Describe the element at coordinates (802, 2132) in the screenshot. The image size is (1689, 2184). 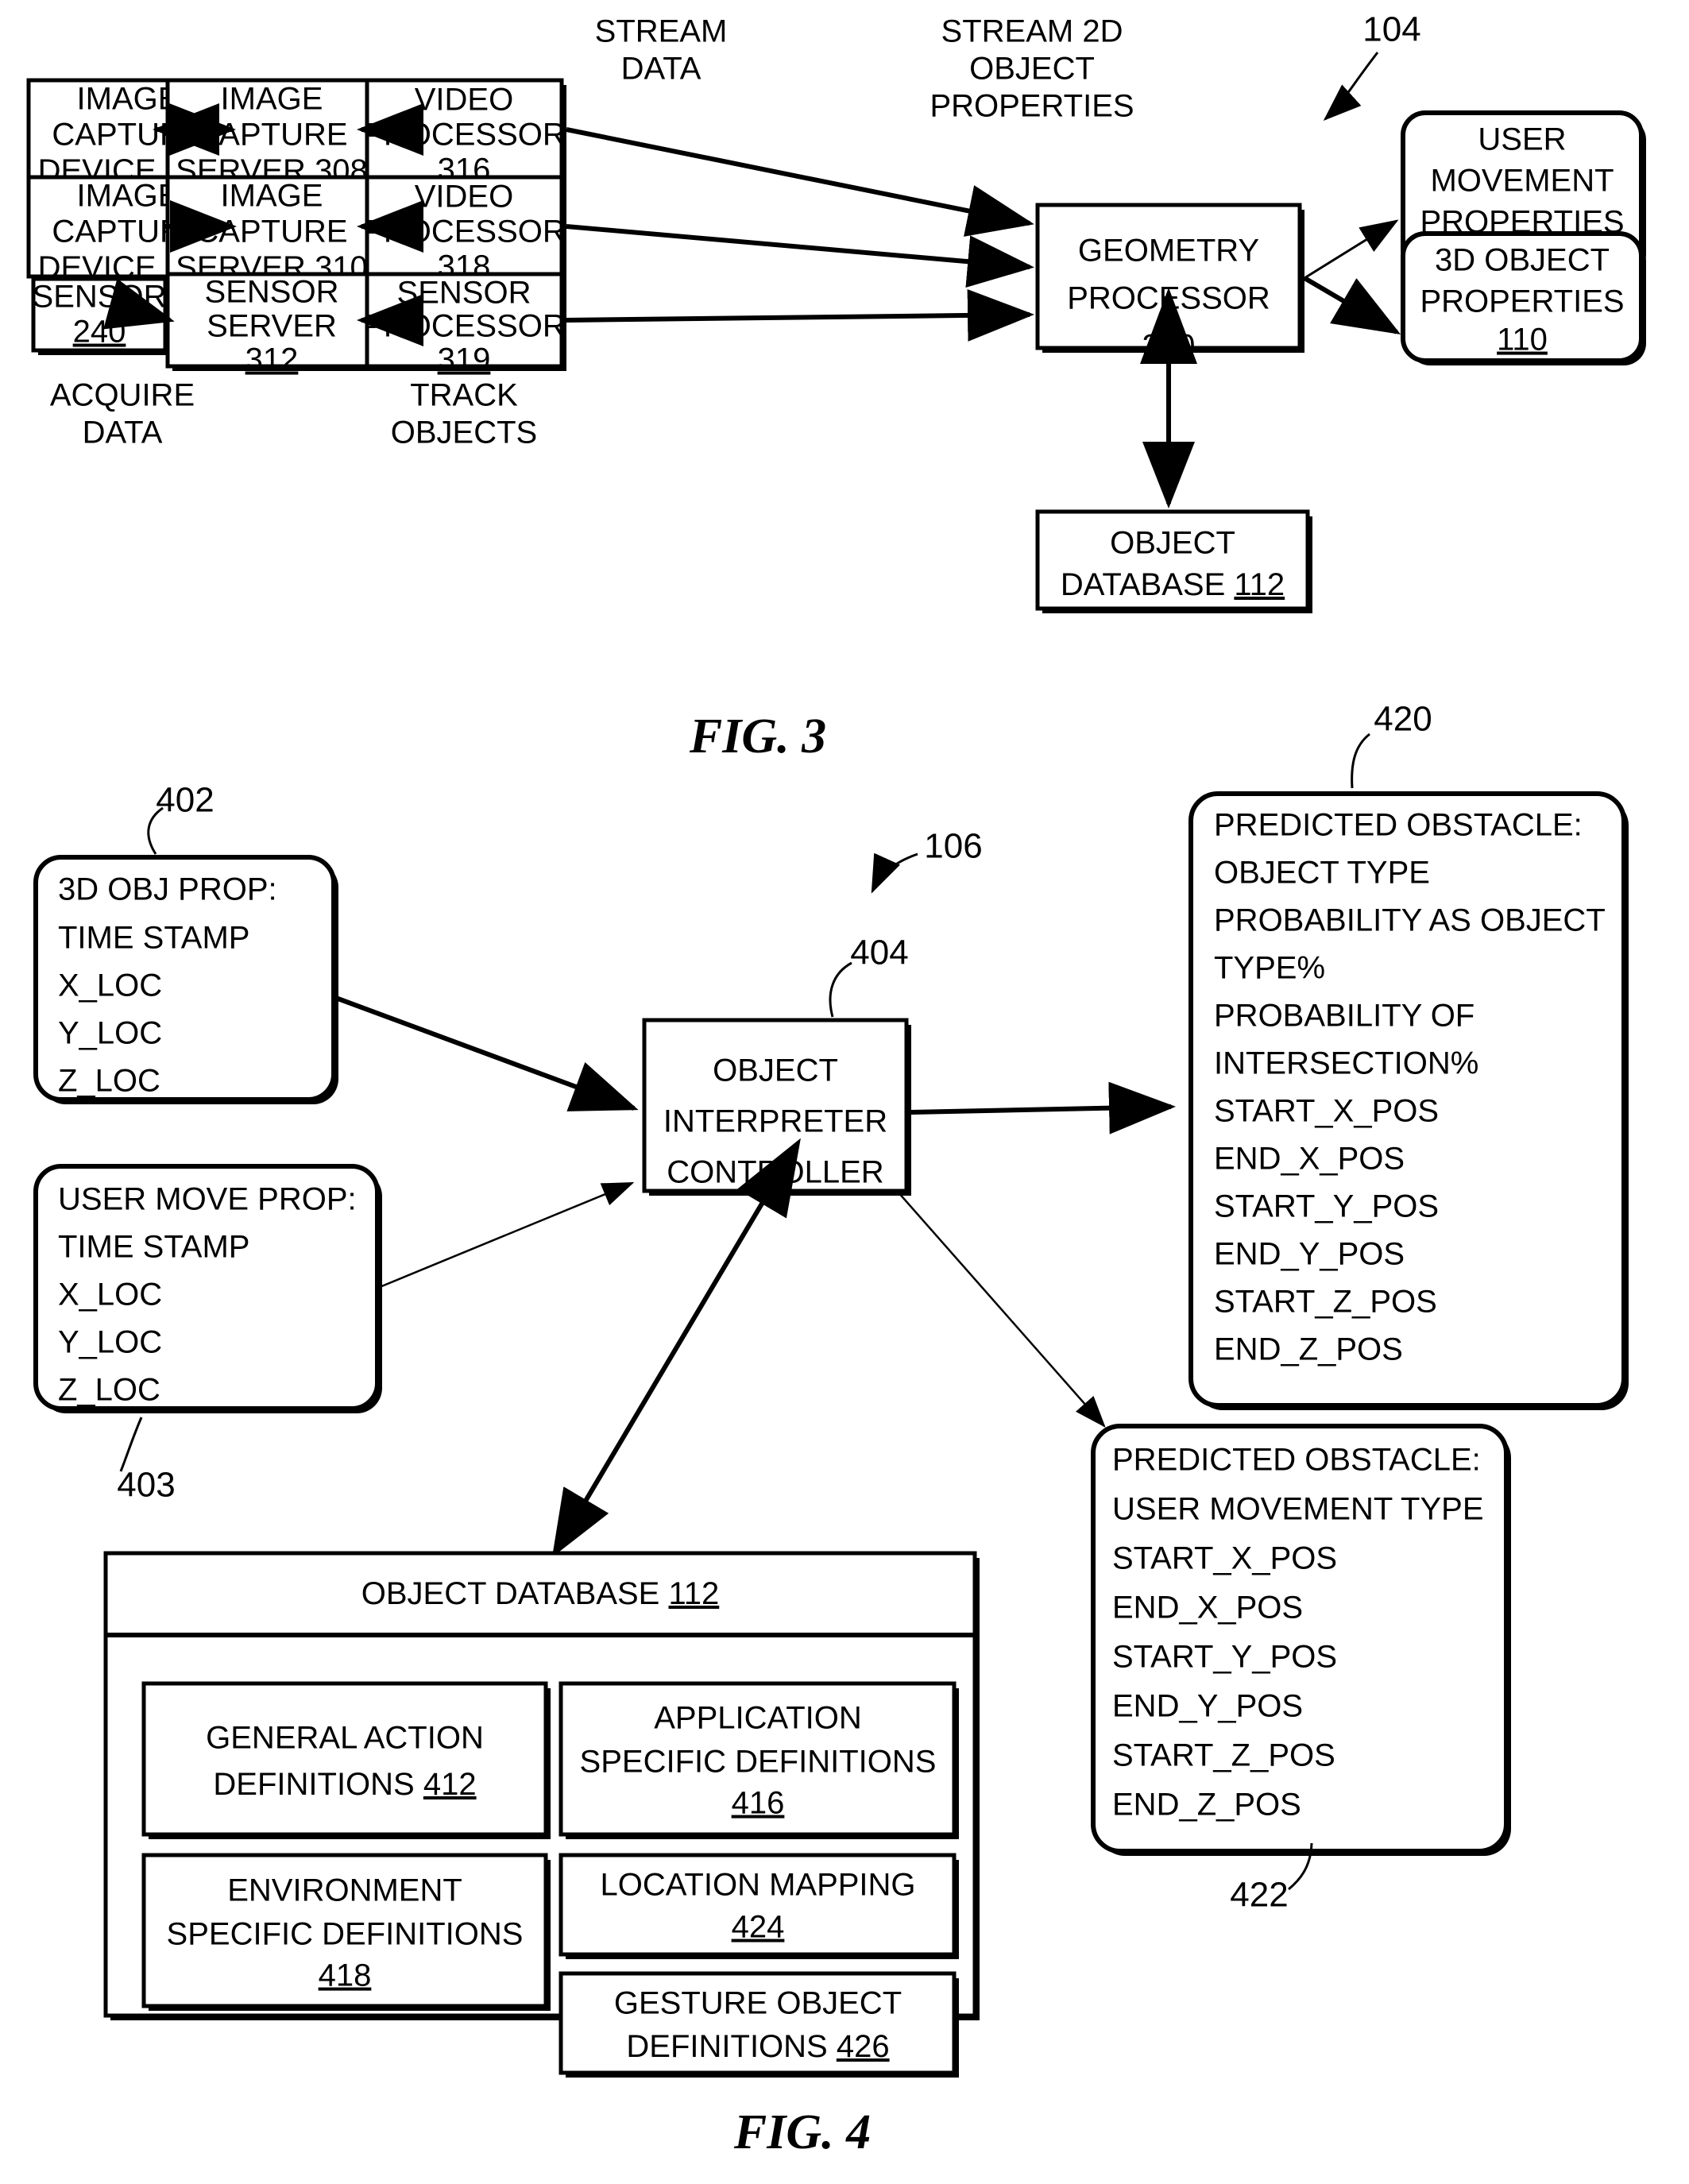
I see `figure-4-caption: FIG. 4` at that location.